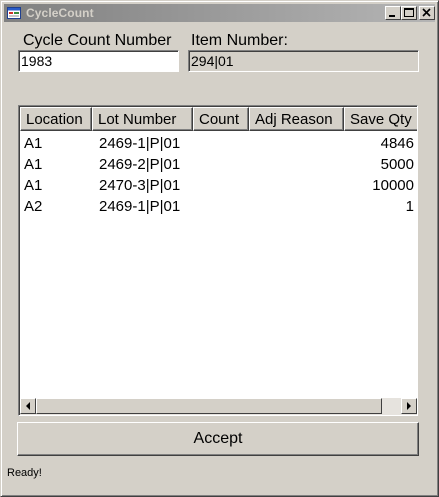  I want to click on item-number-field: 294|01, so click(303, 61).